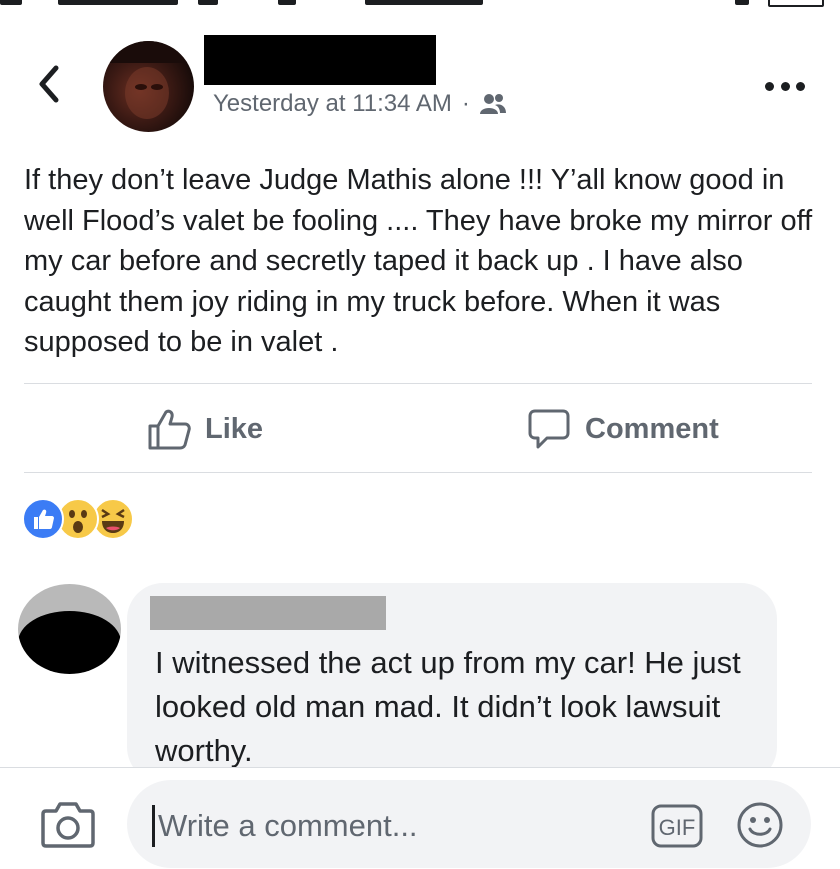 The width and height of the screenshot is (840, 869). What do you see at coordinates (43, 519) in the screenshot?
I see `like-reaction-icon` at bounding box center [43, 519].